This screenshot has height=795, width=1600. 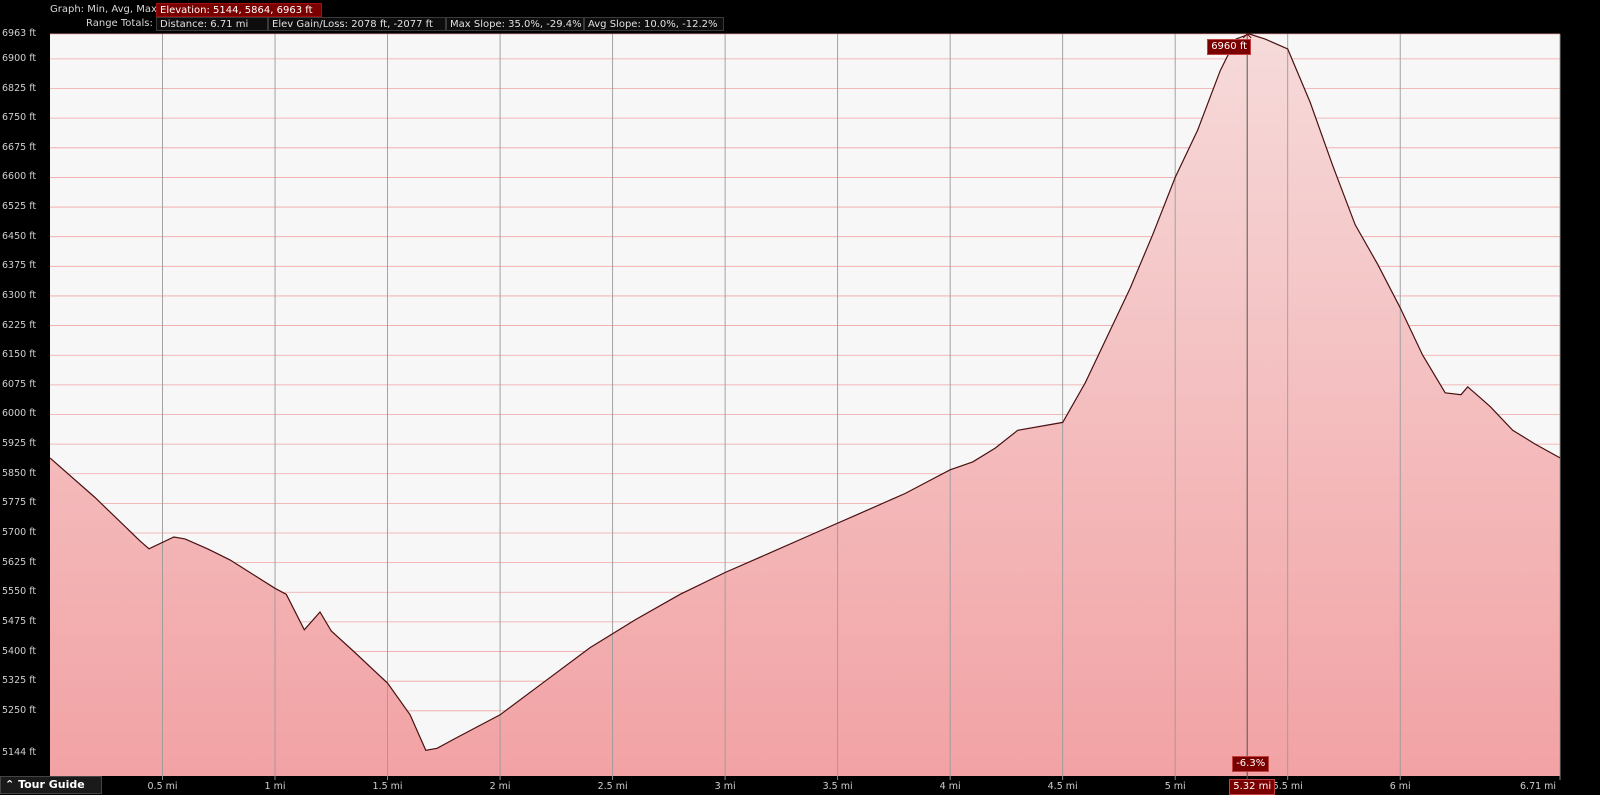 I want to click on y-tick-label: 6675 ft, so click(x=19, y=147).